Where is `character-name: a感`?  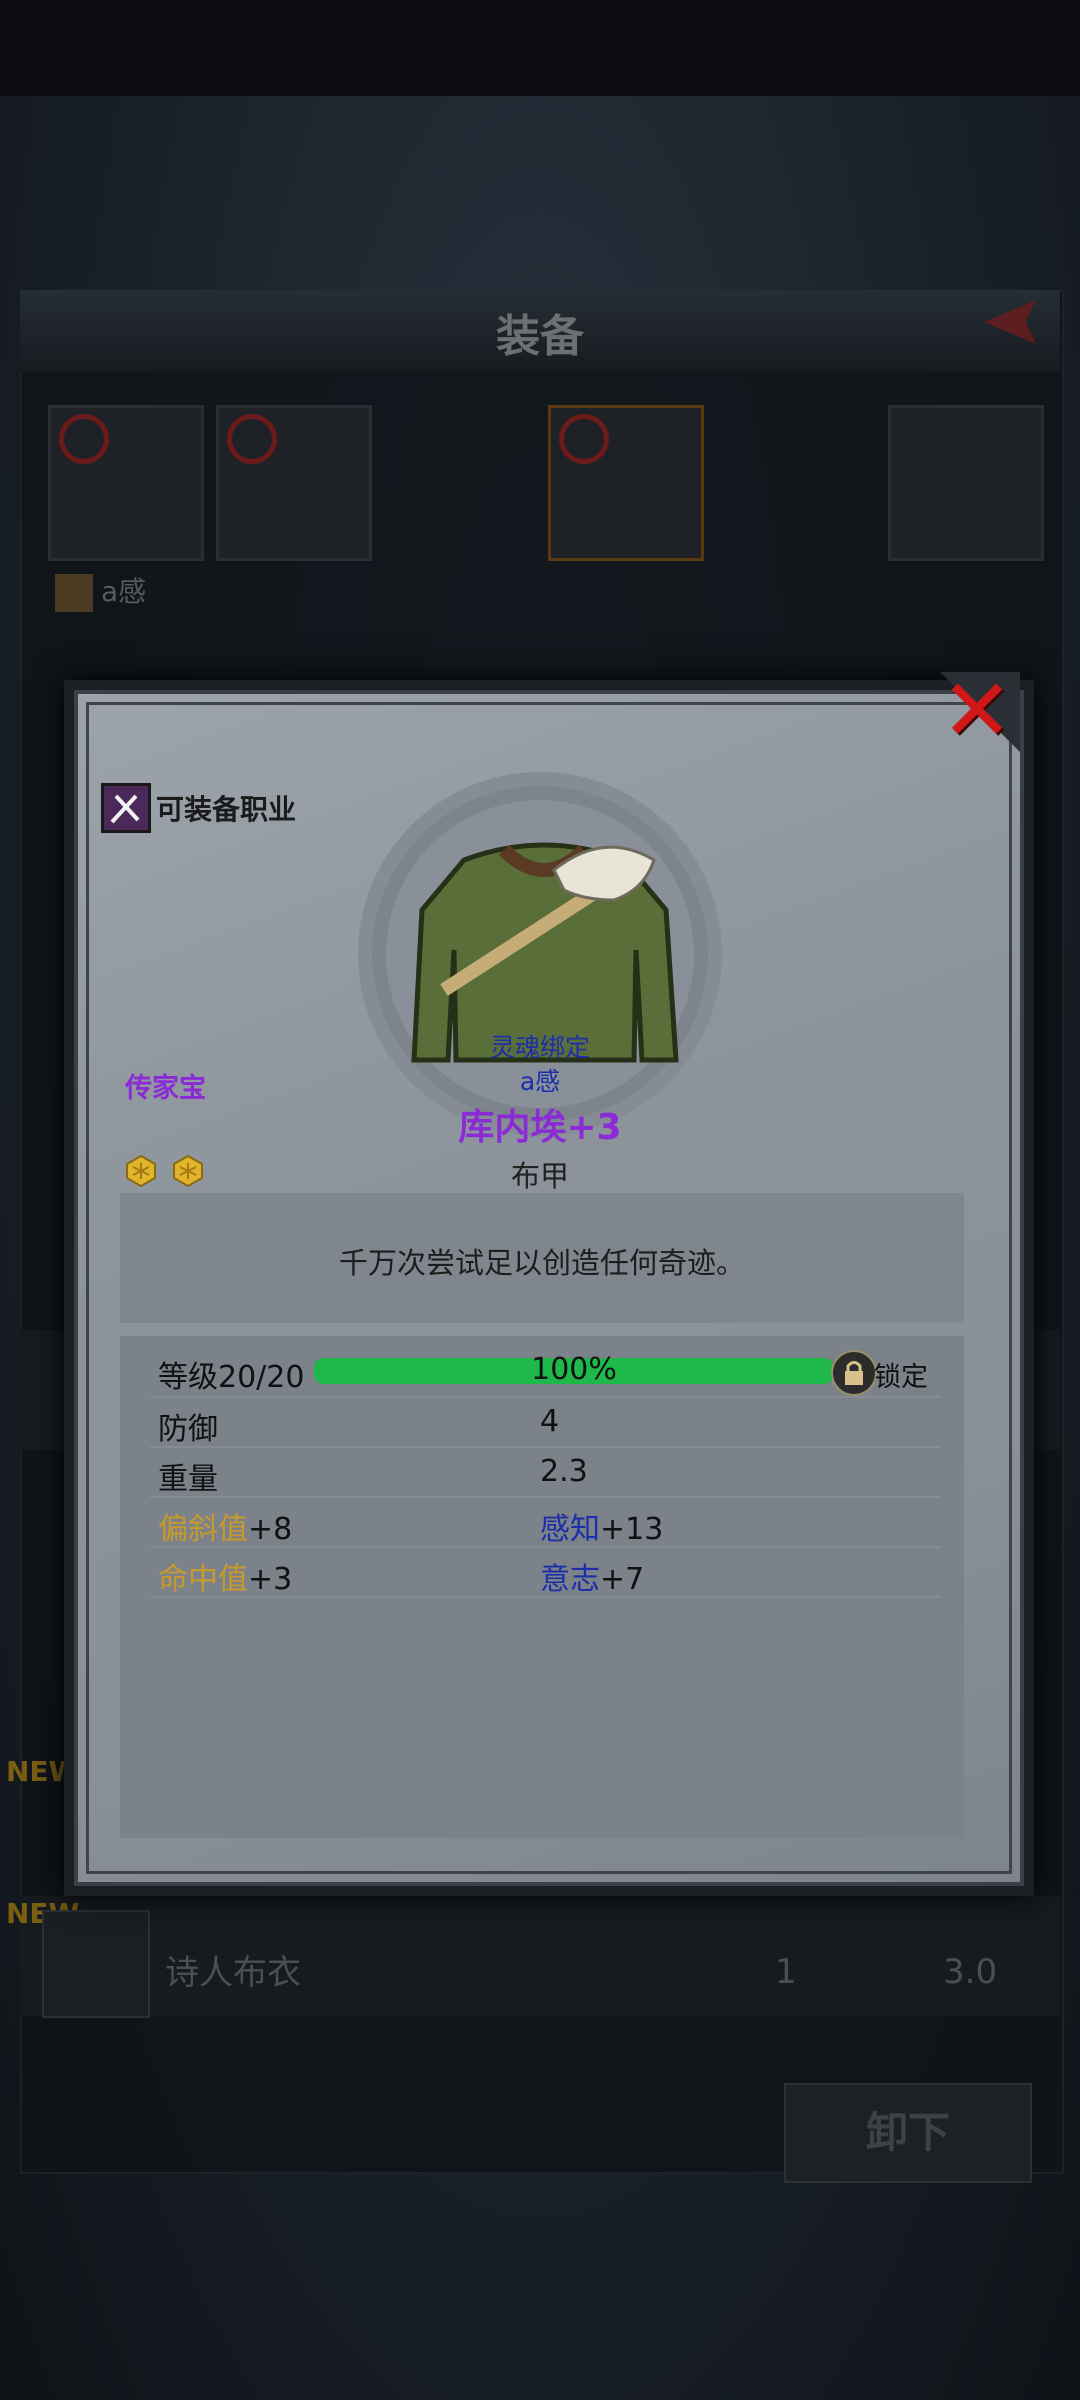 character-name: a感 is located at coordinates (124, 591).